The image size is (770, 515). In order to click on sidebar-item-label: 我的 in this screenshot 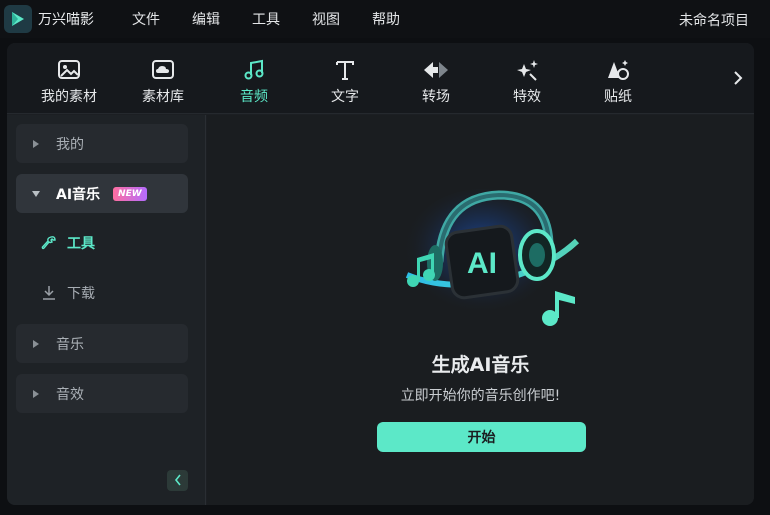, I will do `click(70, 144)`.